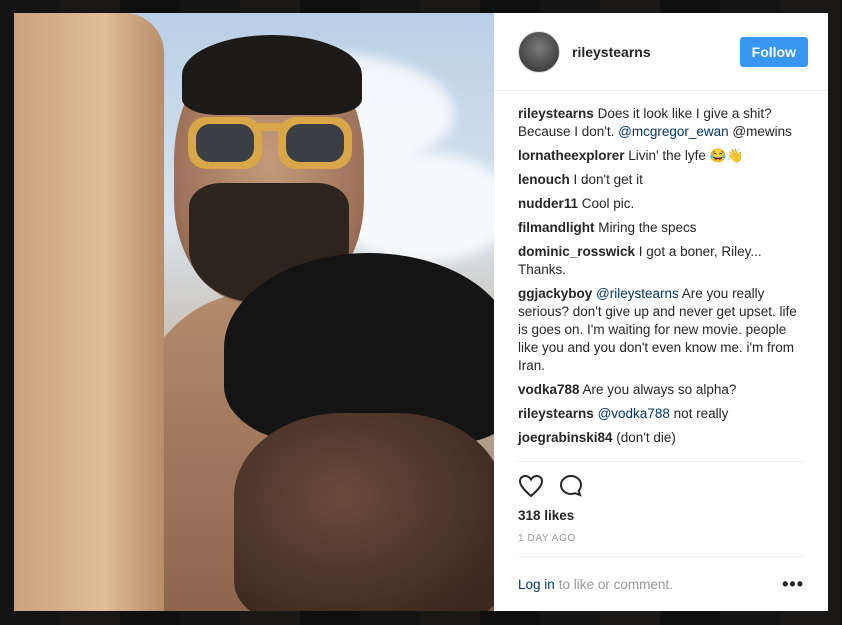  Describe the element at coordinates (556, 227) in the screenshot. I see `comment-username: filmandlight` at that location.